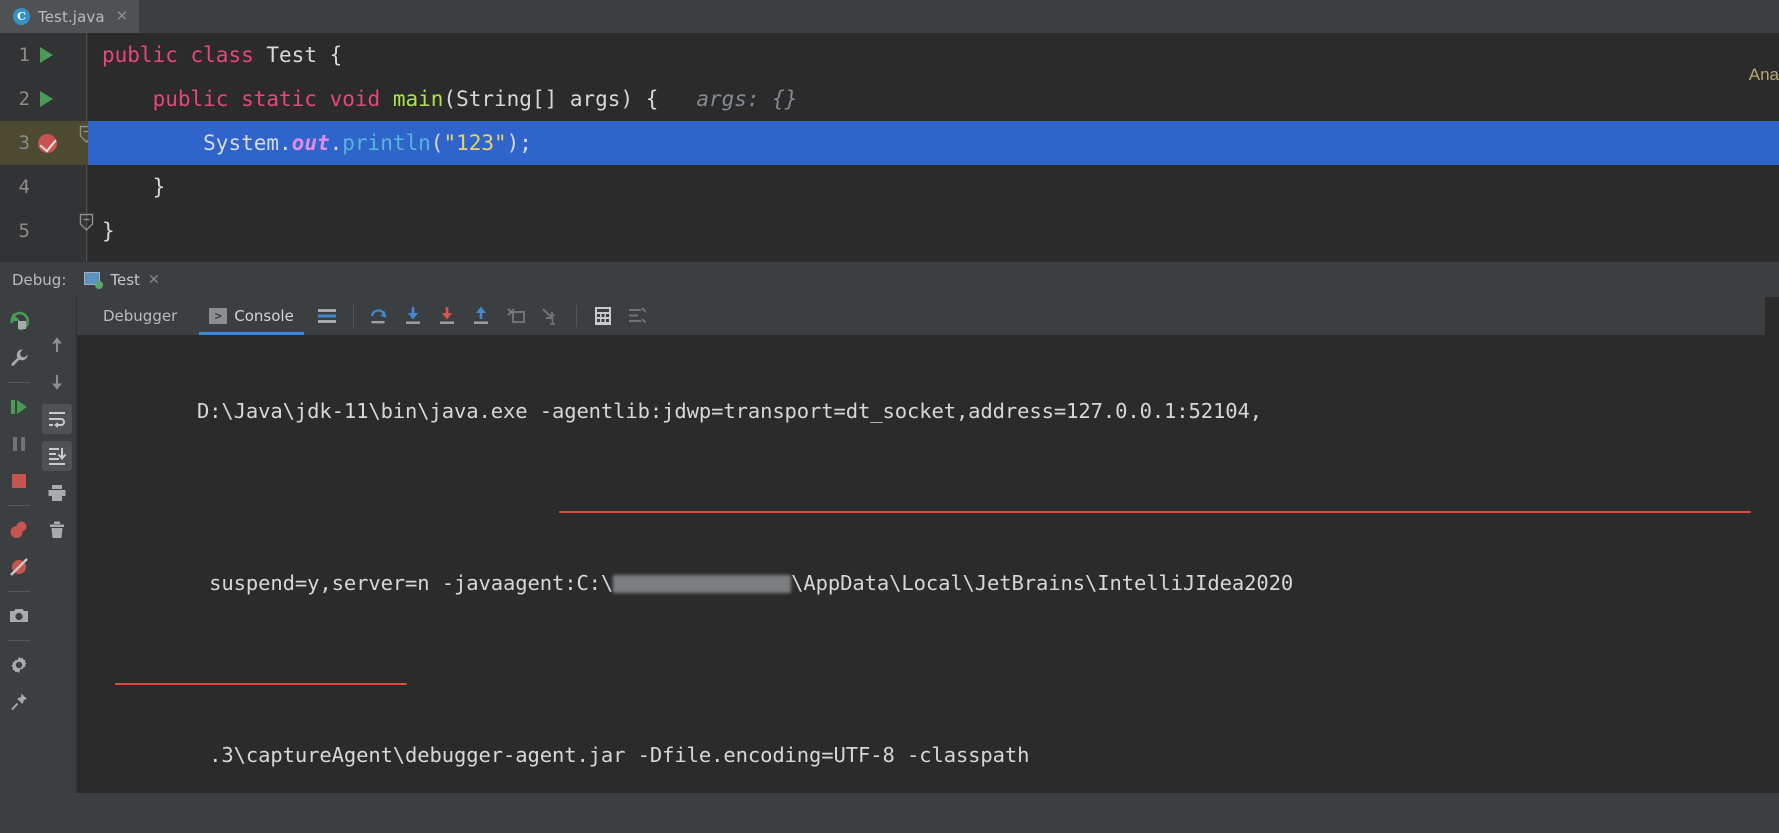 The image size is (1779, 833). I want to click on arrow-down-icon, so click(57, 382).